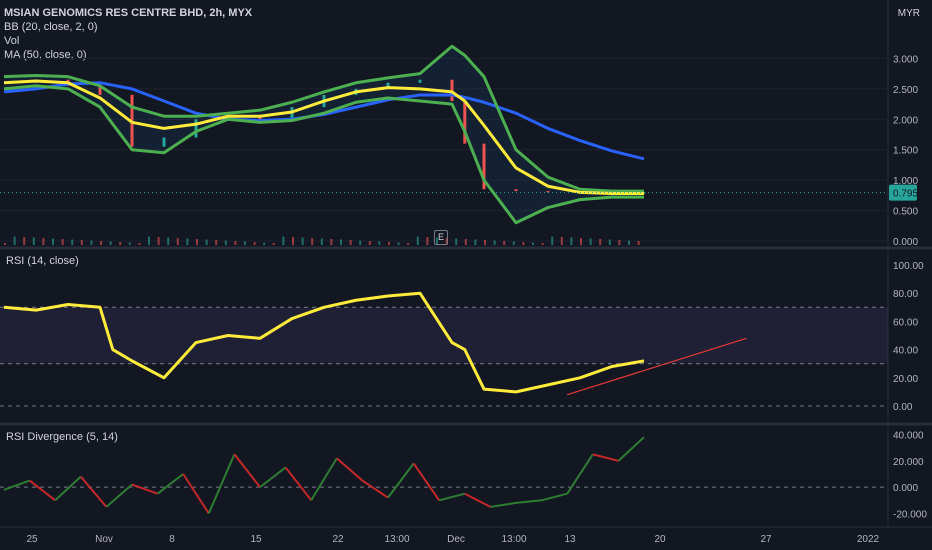  Describe the element at coordinates (868, 539) in the screenshot. I see `time-tick-label: 2022` at that location.